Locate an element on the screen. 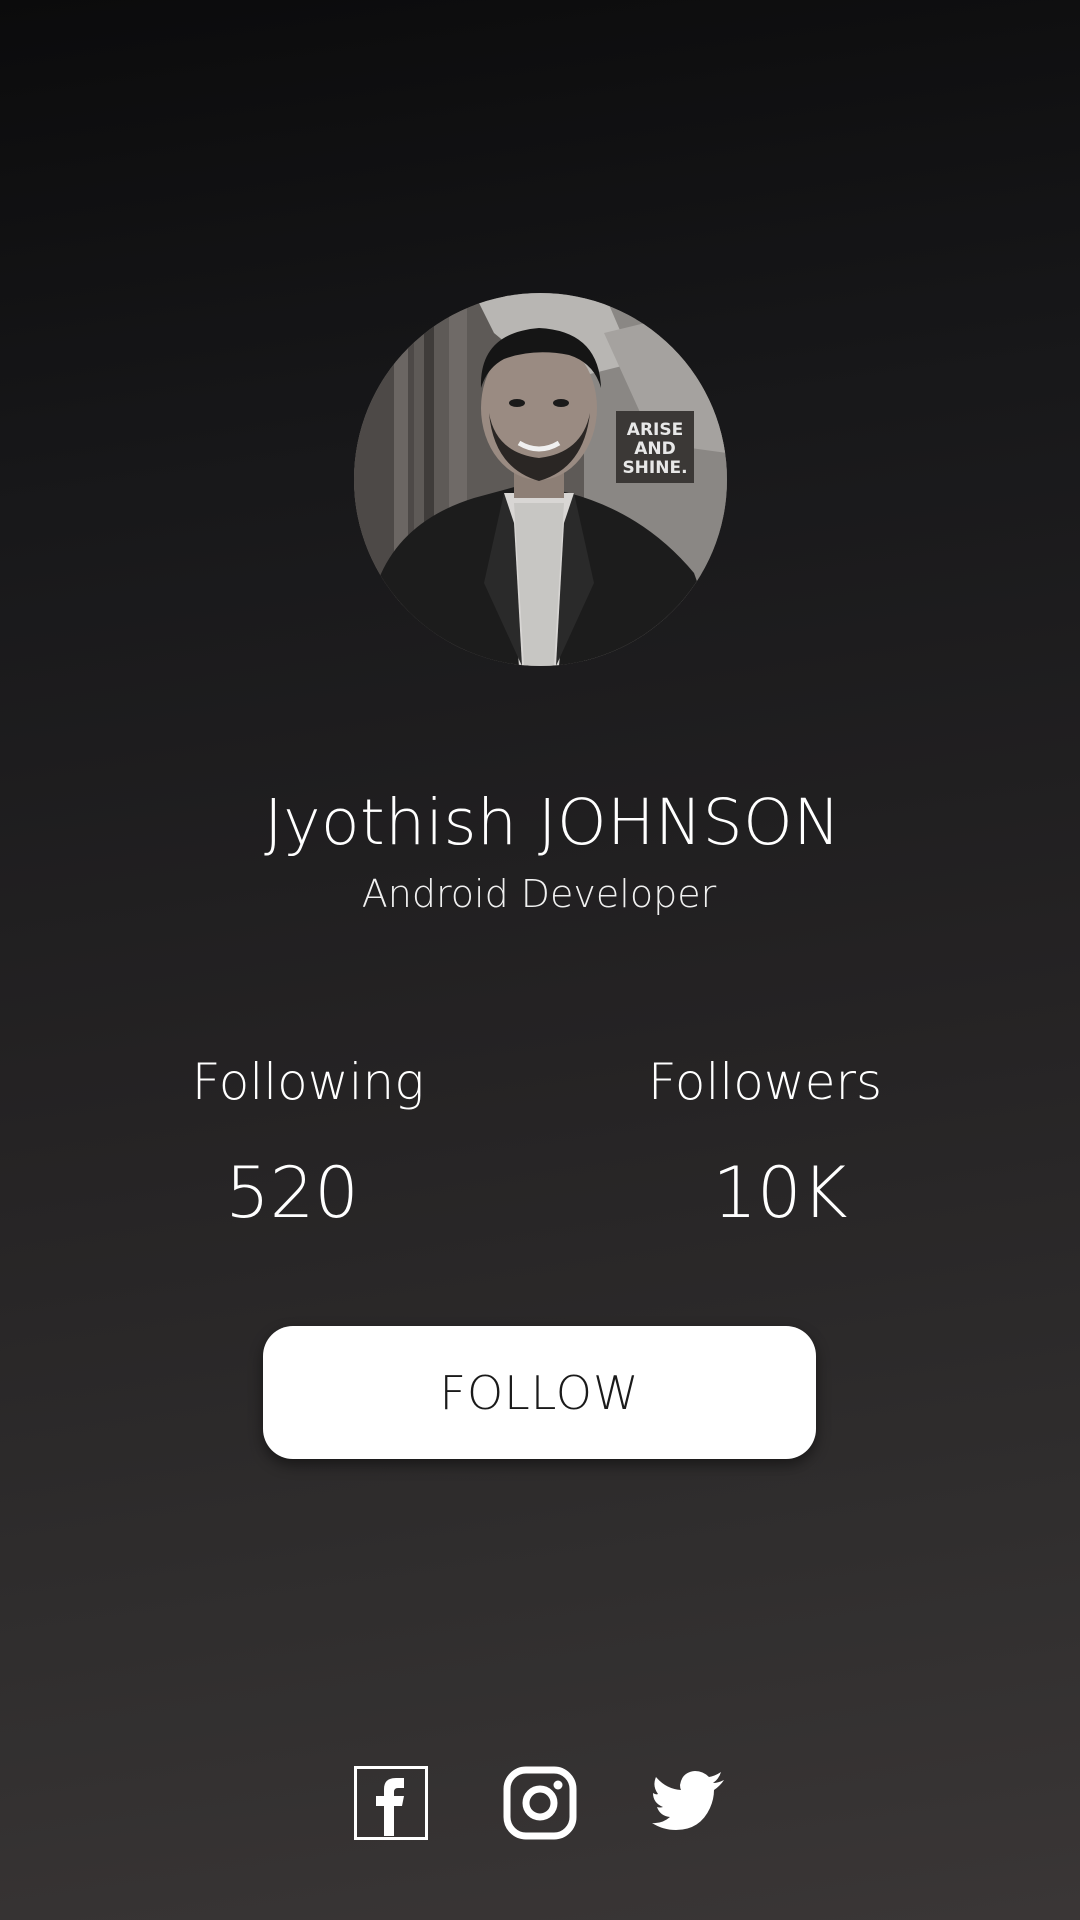  following-label: Following is located at coordinates (308, 1082).